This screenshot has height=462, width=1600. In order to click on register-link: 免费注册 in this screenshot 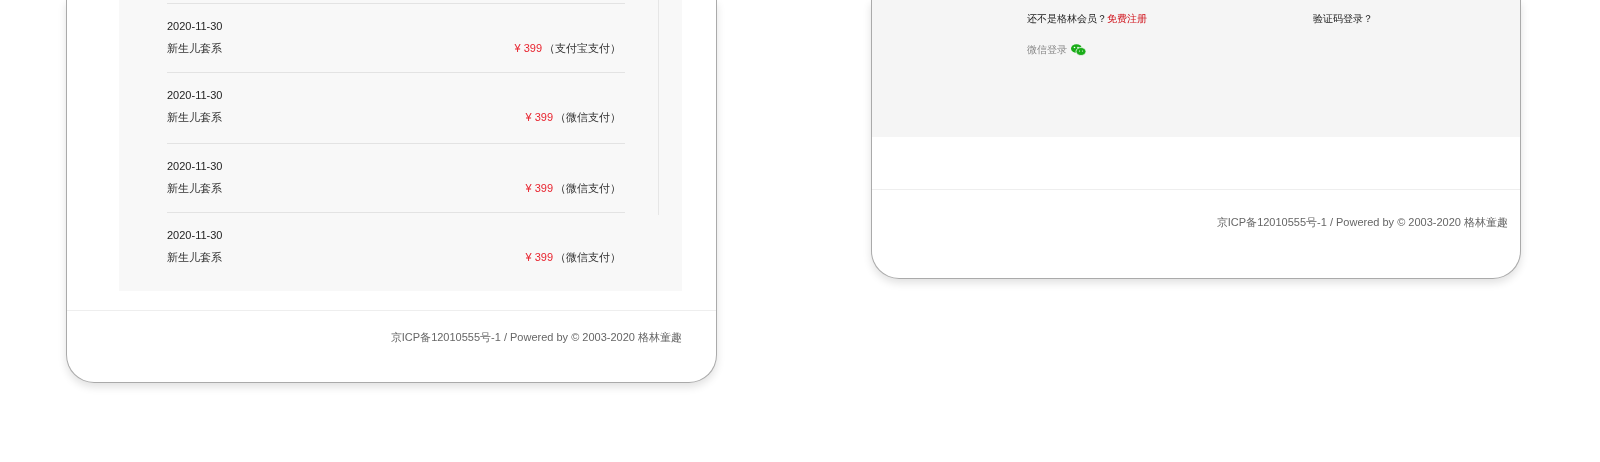, I will do `click(1127, 18)`.